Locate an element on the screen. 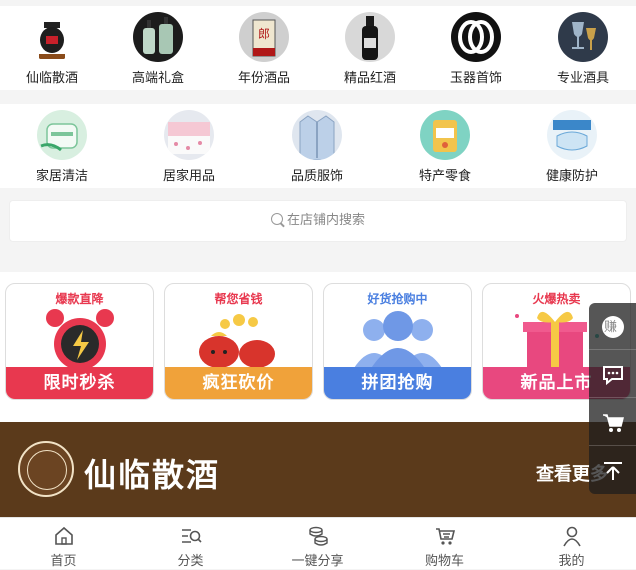  category-search-icon is located at coordinates (191, 536).